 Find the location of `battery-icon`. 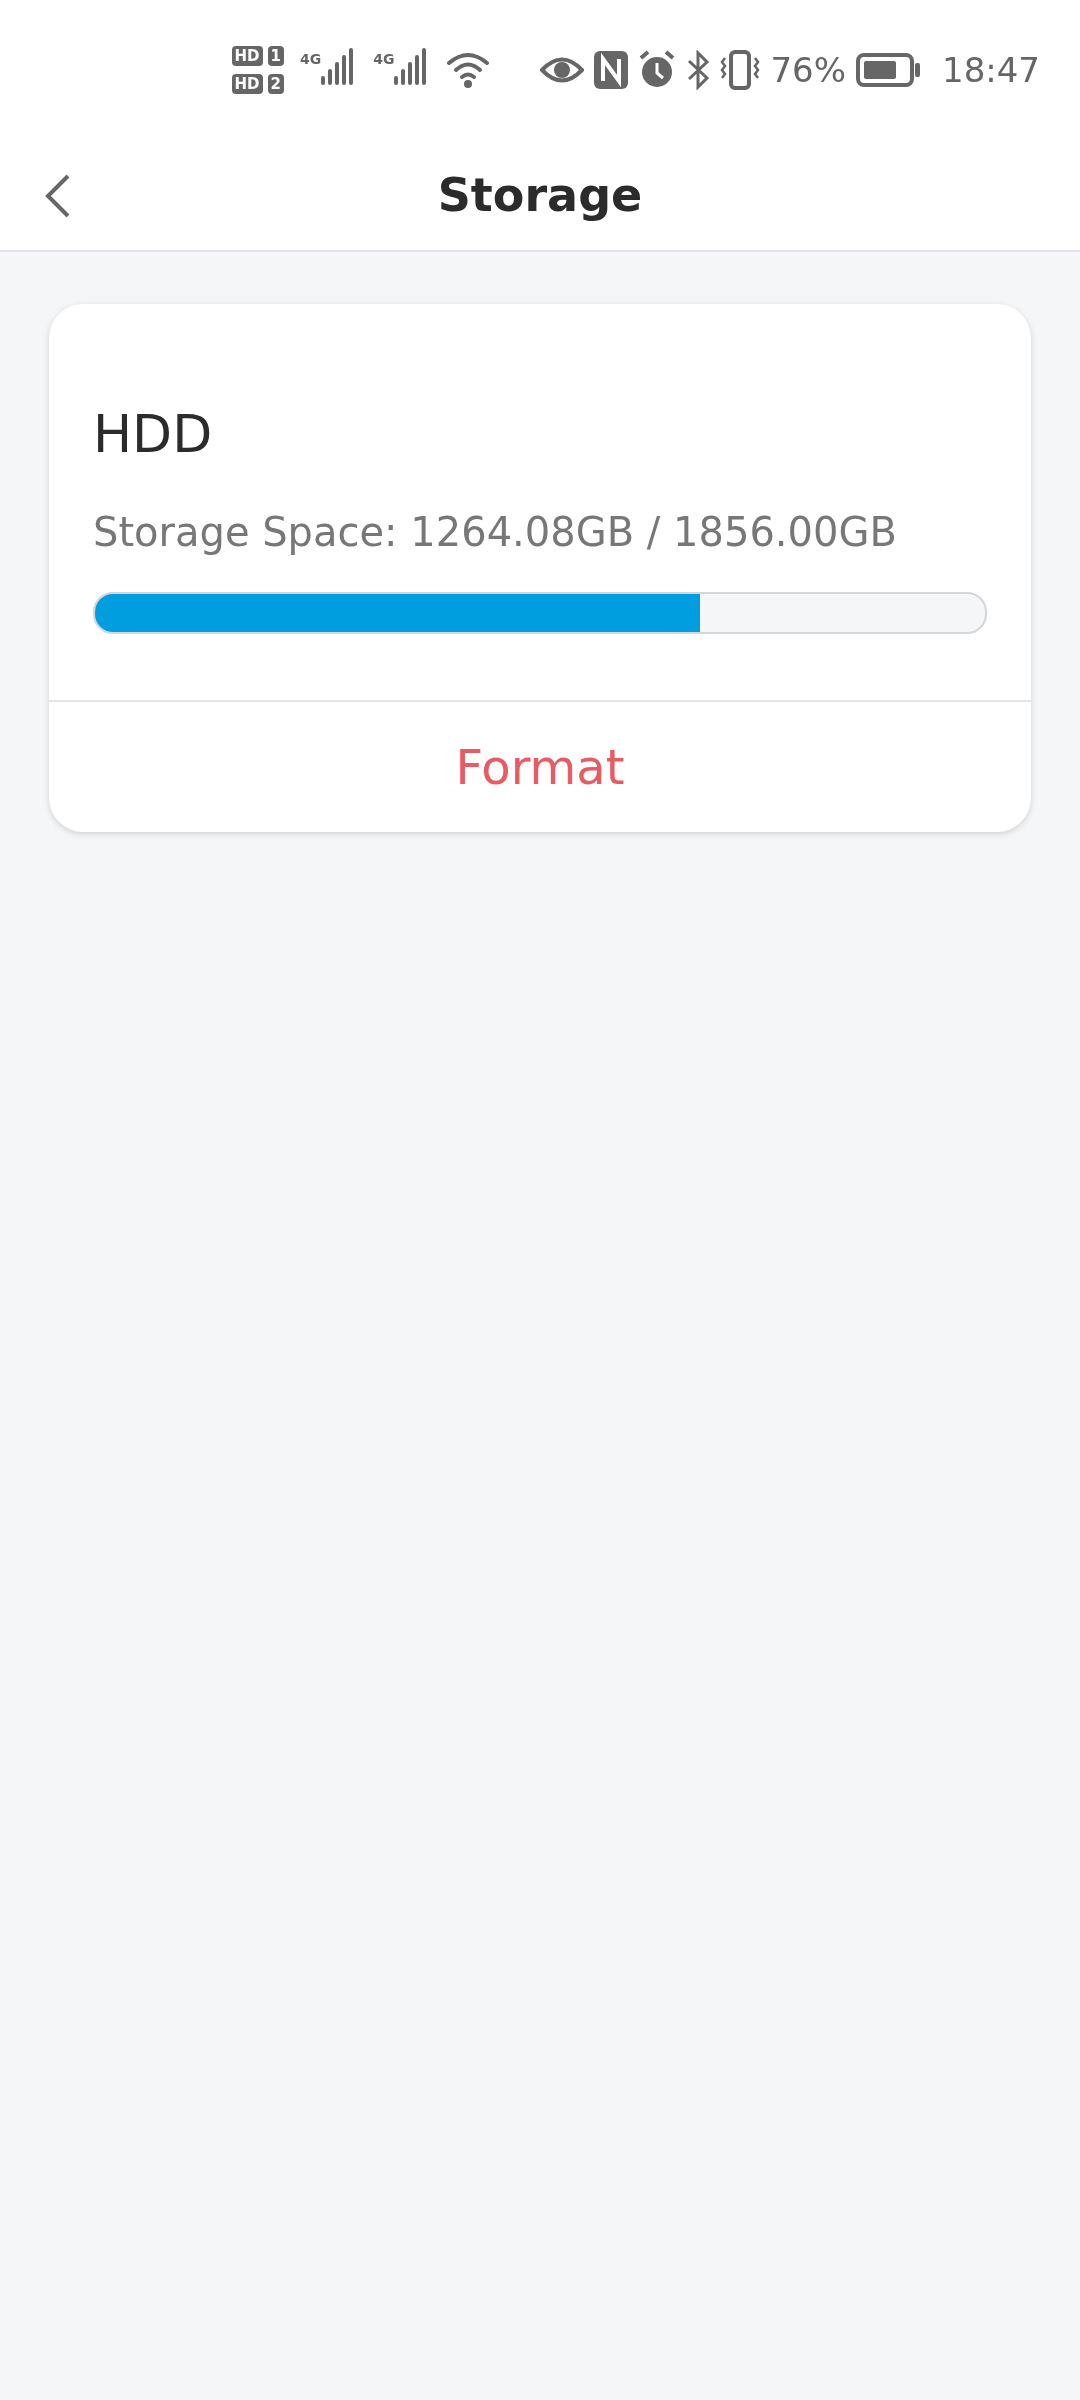

battery-icon is located at coordinates (888, 70).